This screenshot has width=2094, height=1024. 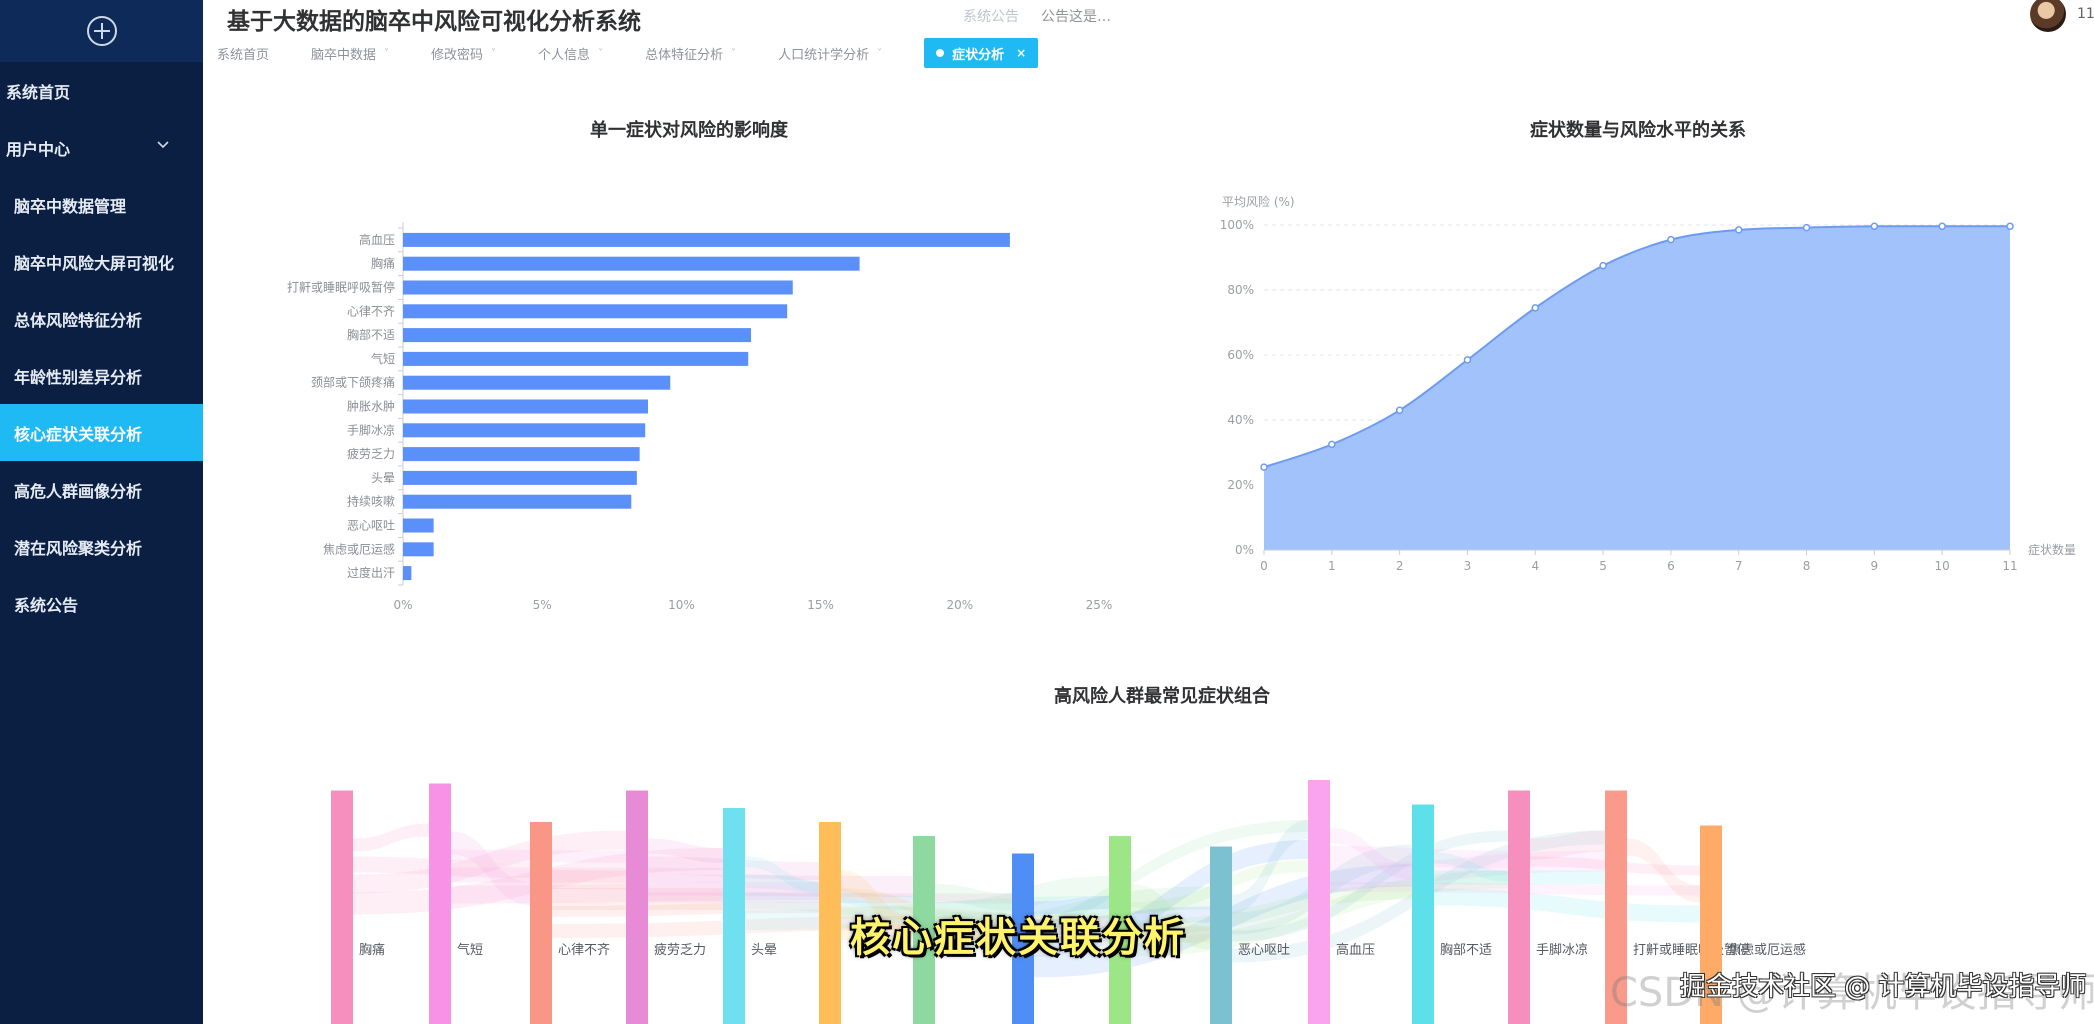 I want to click on y-tick-label: 60%, so click(x=1240, y=355).